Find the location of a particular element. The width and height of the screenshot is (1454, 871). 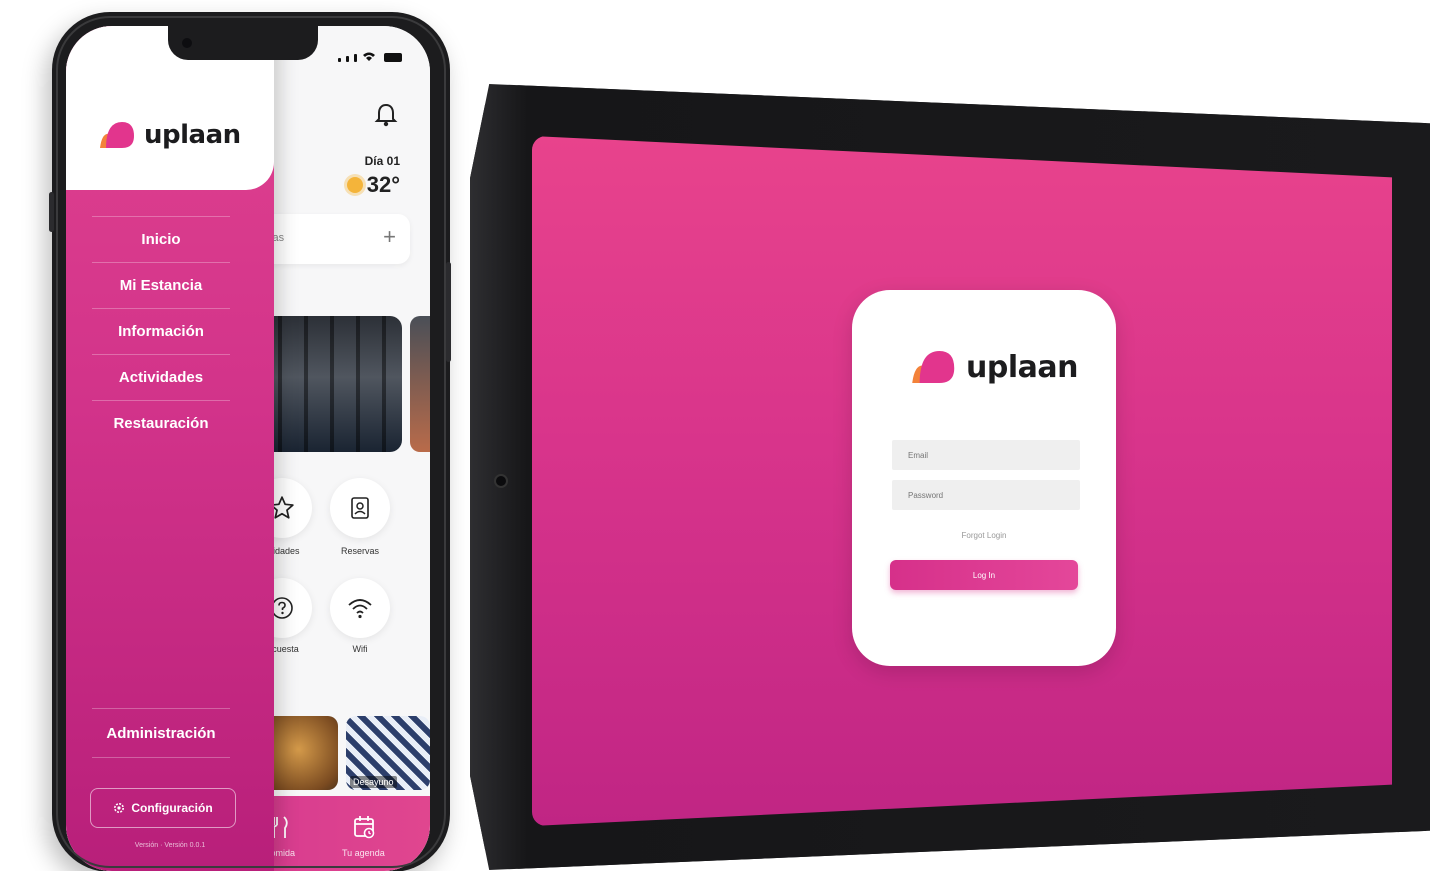

phone-notch is located at coordinates (243, 43).